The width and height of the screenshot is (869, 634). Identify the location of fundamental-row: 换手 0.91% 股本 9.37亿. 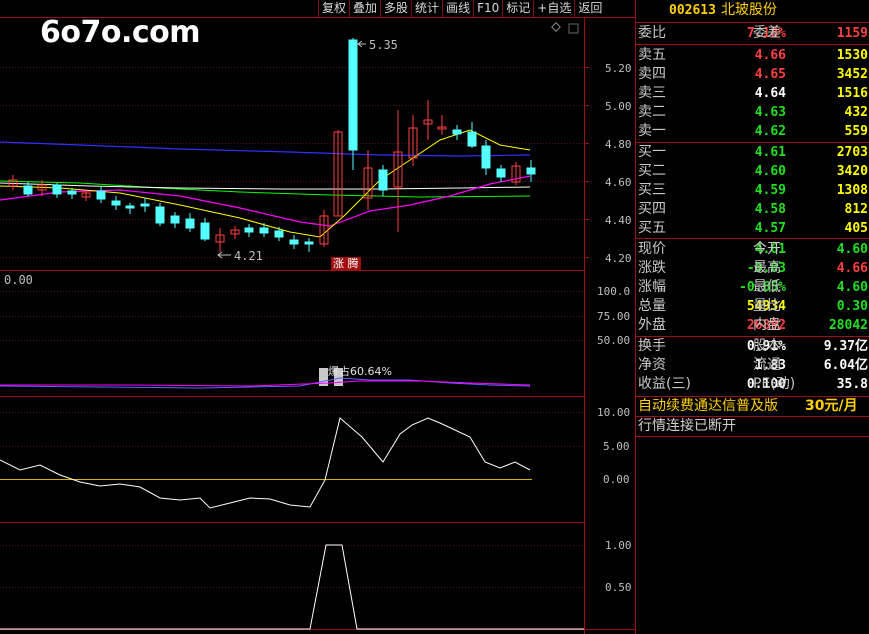
(752, 346).